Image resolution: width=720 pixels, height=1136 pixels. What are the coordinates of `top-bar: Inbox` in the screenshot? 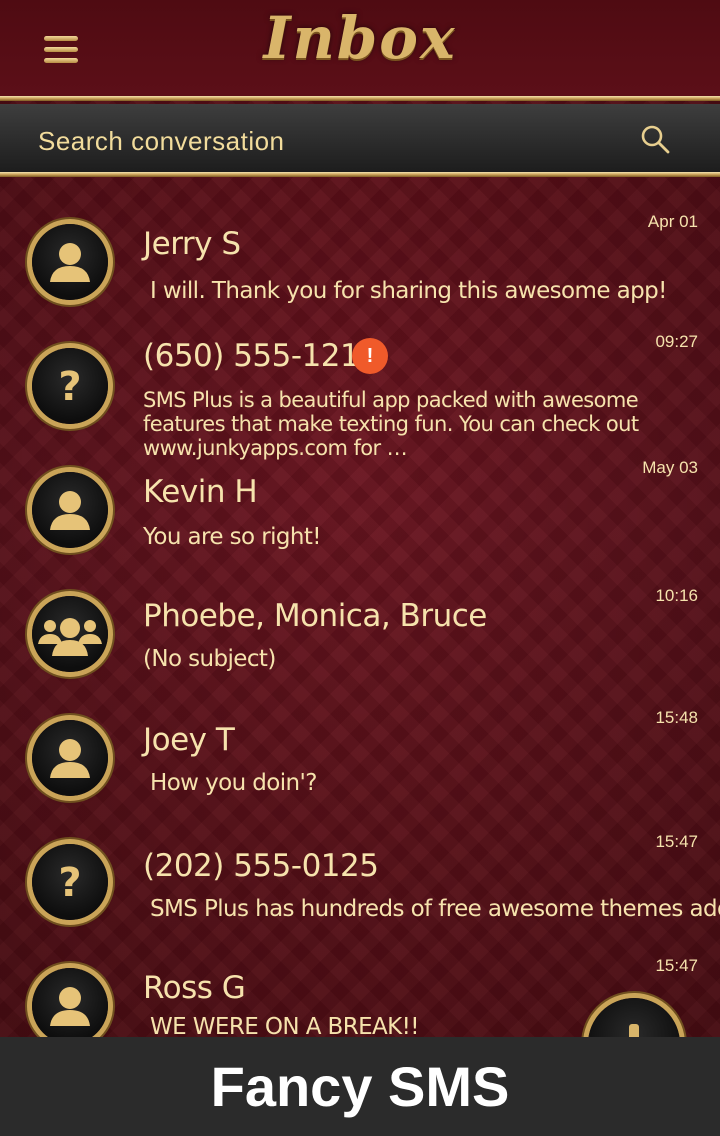 It's located at (360, 48).